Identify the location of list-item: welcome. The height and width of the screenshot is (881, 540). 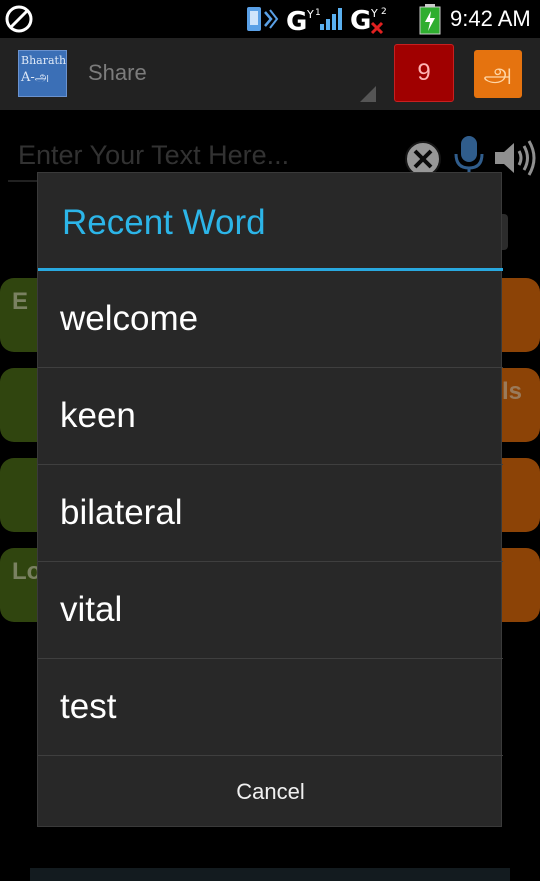
(270, 319).